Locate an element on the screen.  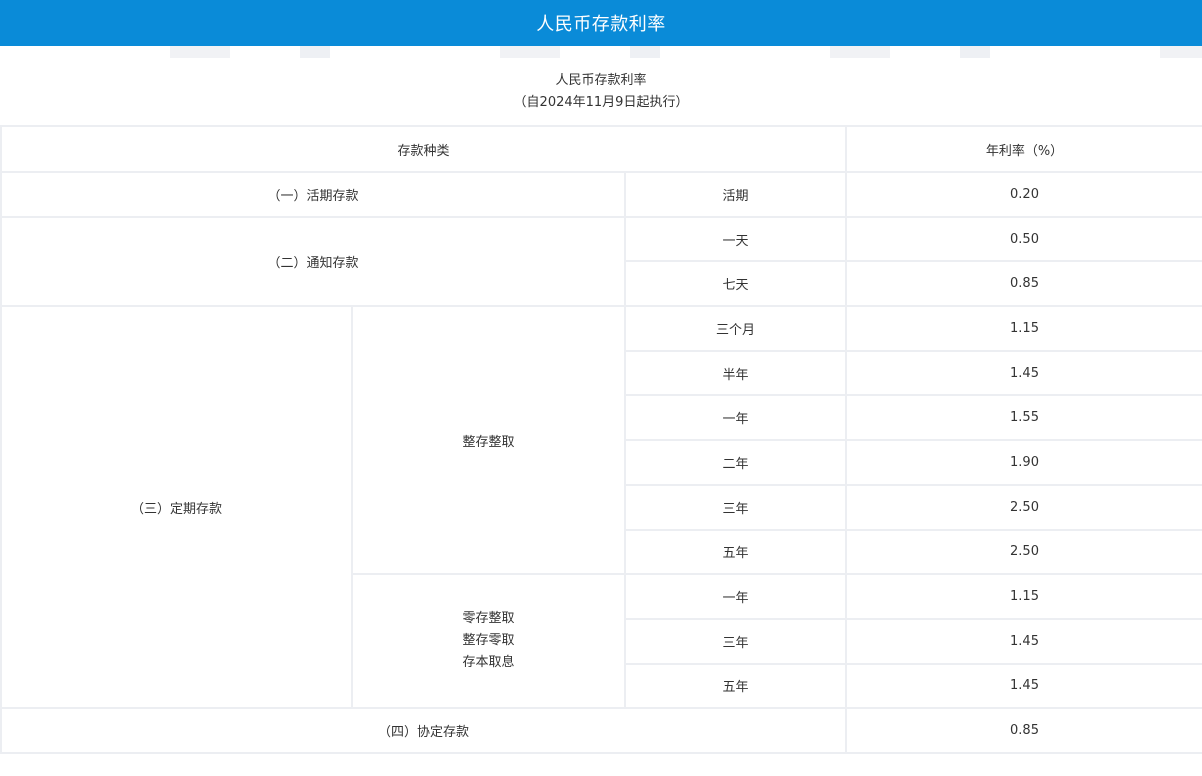
rate-cell: 0.20 is located at coordinates (1023, 194).